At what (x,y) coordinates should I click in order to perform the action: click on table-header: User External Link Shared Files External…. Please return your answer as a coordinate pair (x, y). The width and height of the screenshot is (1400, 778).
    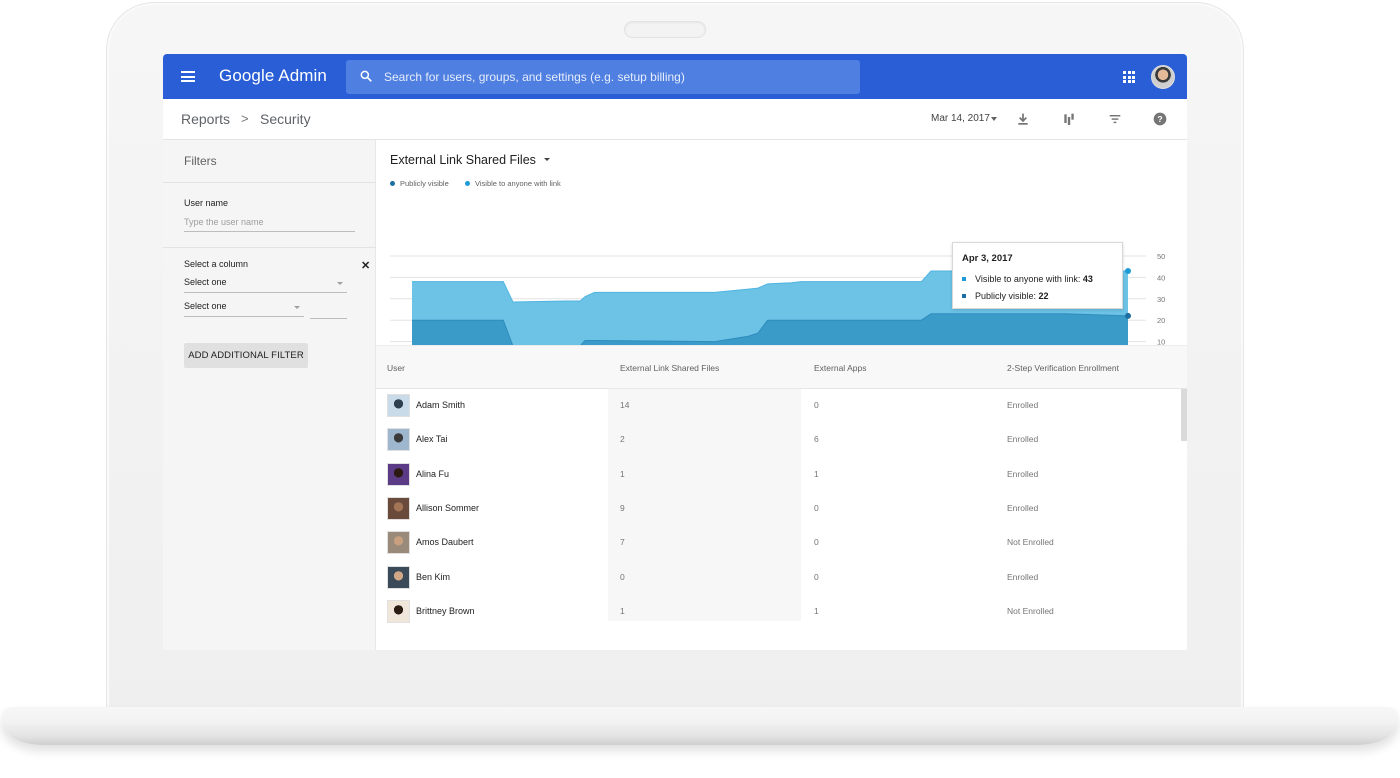
    Looking at the image, I should click on (781, 367).